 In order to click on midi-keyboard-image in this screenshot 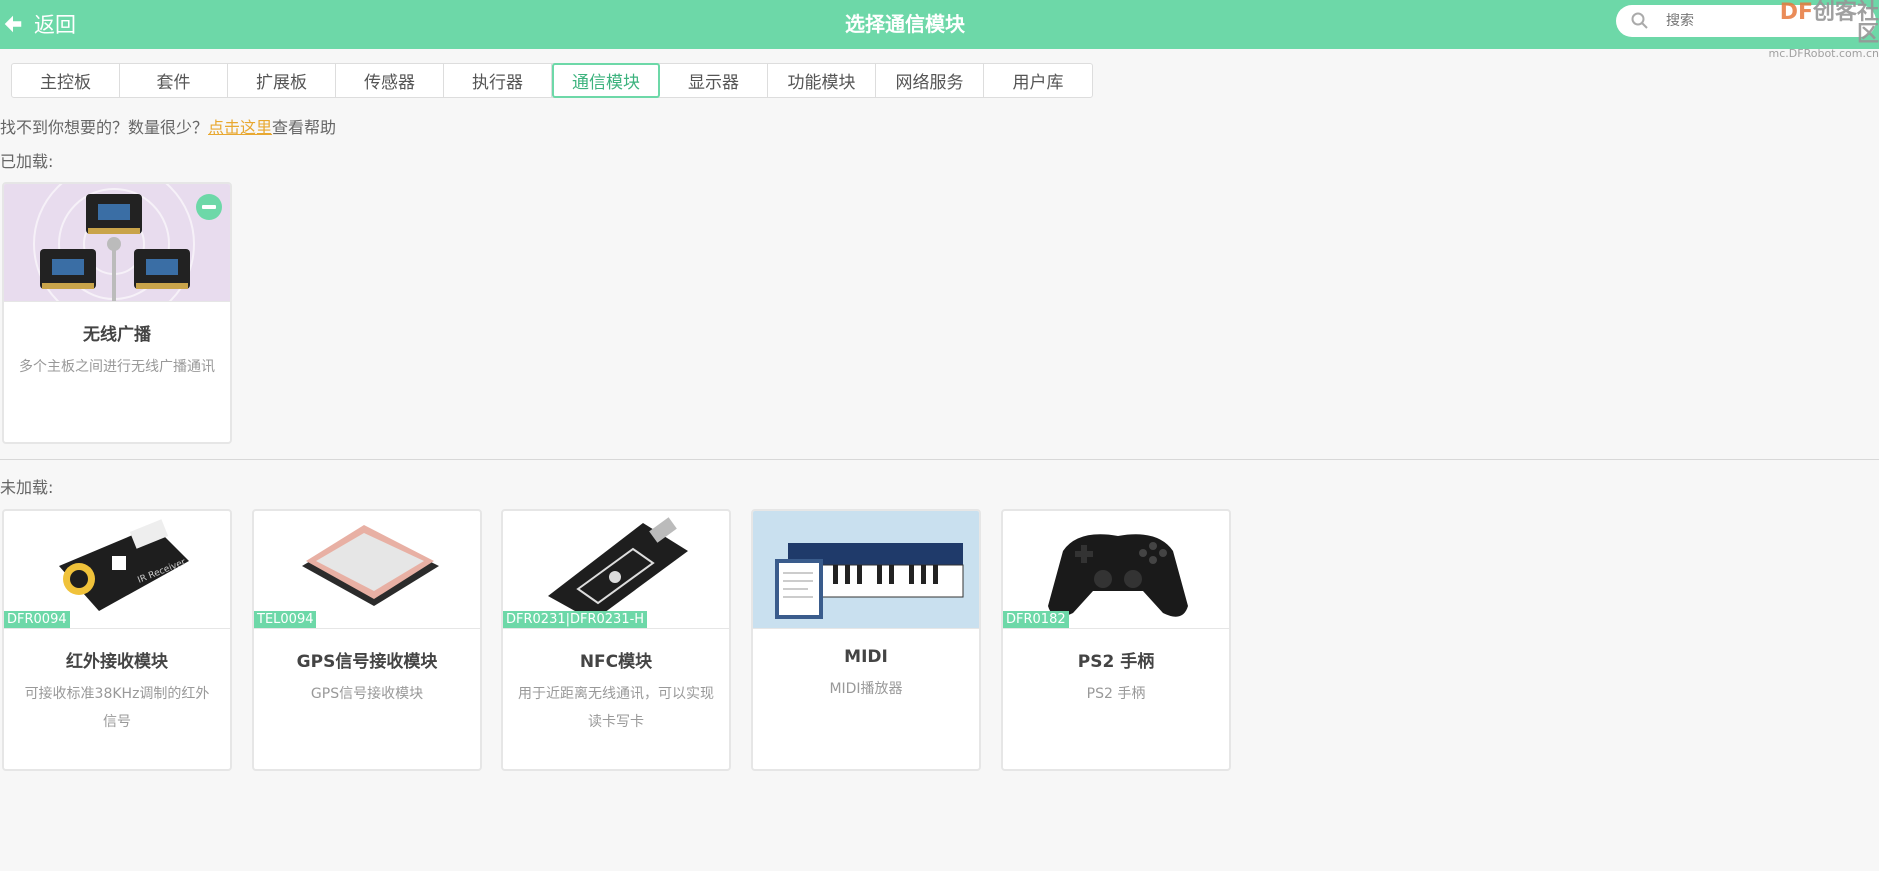, I will do `click(866, 570)`.